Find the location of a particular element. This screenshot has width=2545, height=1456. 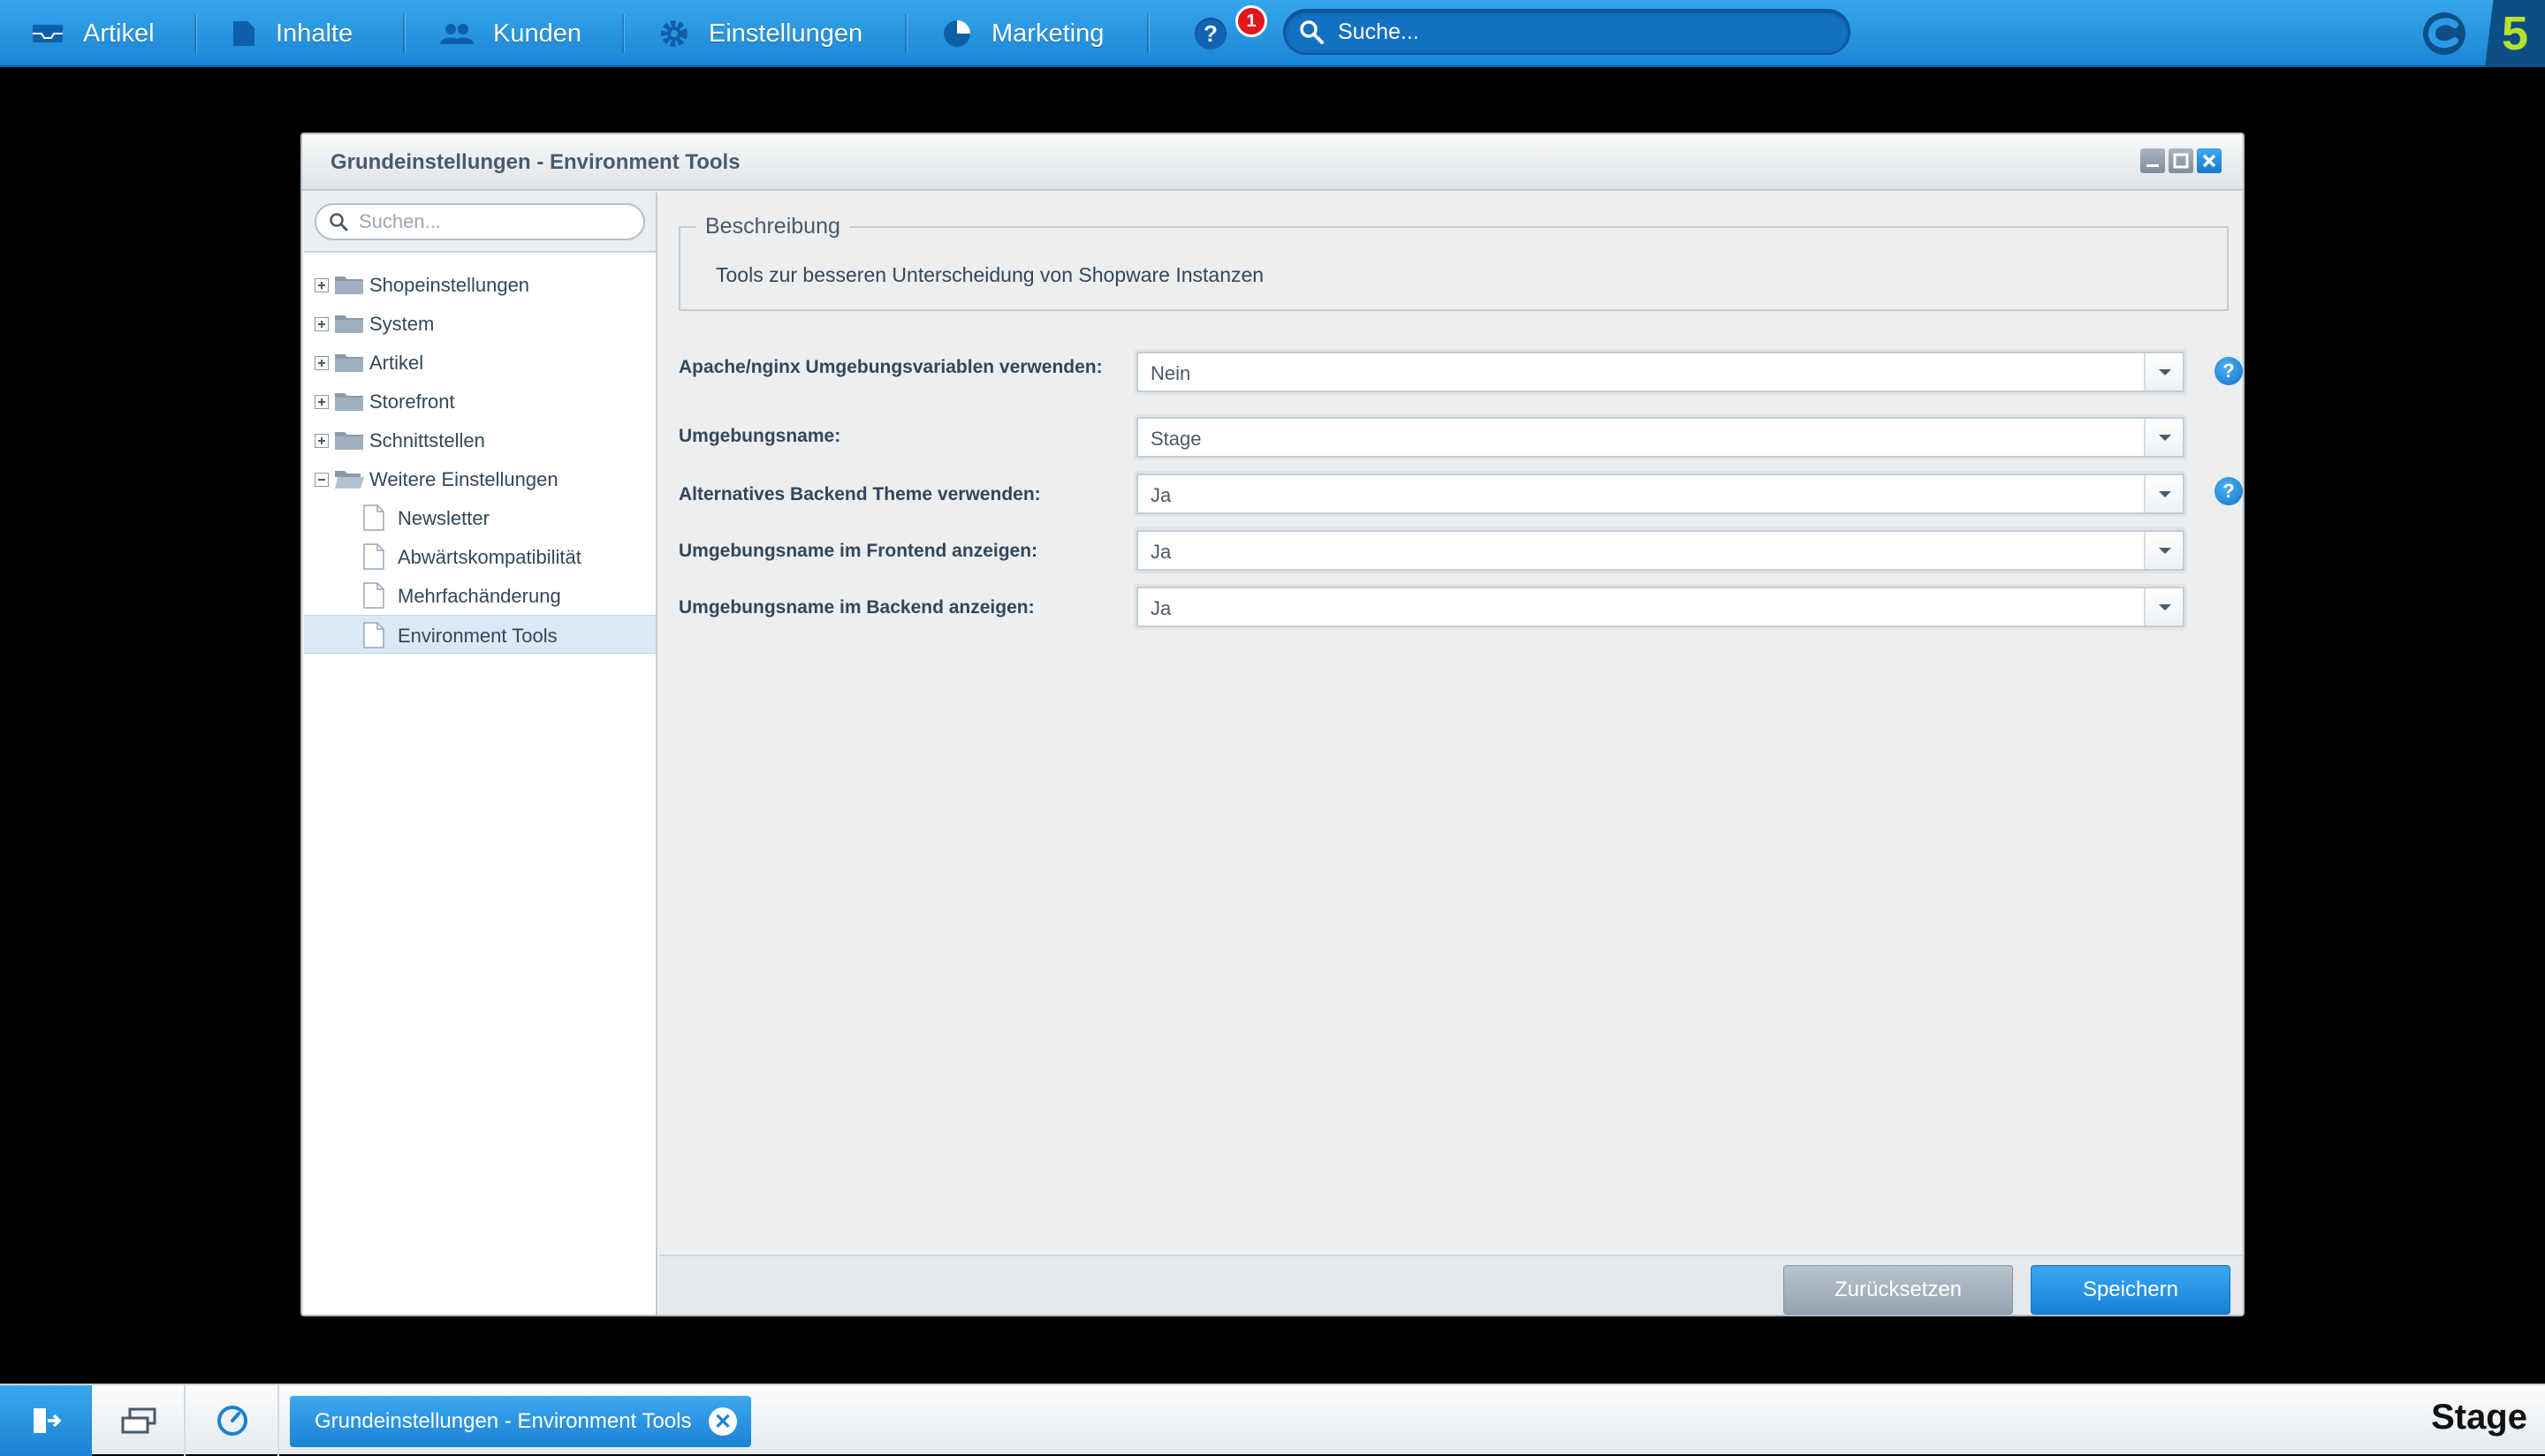

field-label: Umgebungsname: is located at coordinates (760, 436).